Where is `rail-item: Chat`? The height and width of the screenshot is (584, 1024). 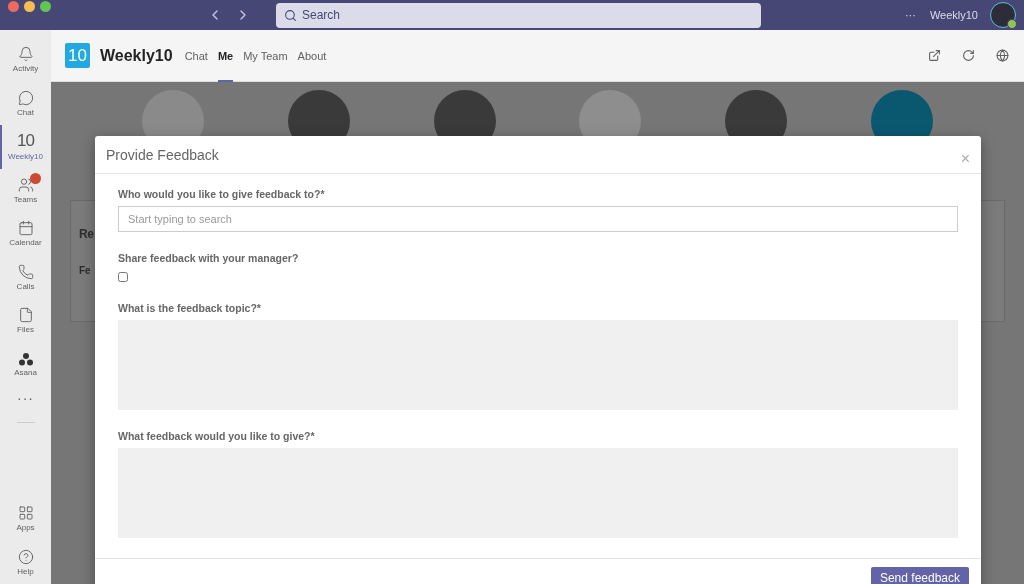 rail-item: Chat is located at coordinates (25, 103).